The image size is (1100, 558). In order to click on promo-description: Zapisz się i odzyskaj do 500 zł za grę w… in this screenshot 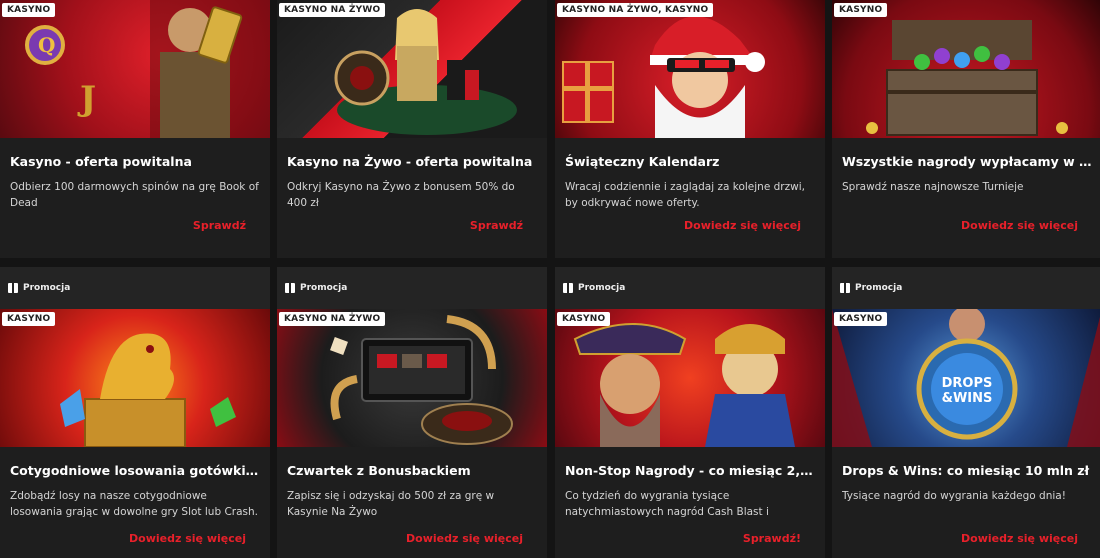, I will do `click(391, 504)`.